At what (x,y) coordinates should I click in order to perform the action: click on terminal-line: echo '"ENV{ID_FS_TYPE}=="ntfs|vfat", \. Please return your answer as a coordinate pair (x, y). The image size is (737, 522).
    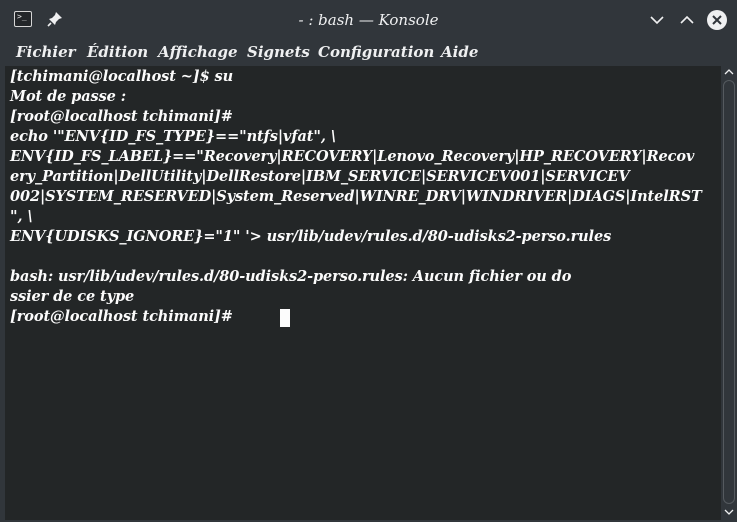
    Looking at the image, I should click on (173, 136).